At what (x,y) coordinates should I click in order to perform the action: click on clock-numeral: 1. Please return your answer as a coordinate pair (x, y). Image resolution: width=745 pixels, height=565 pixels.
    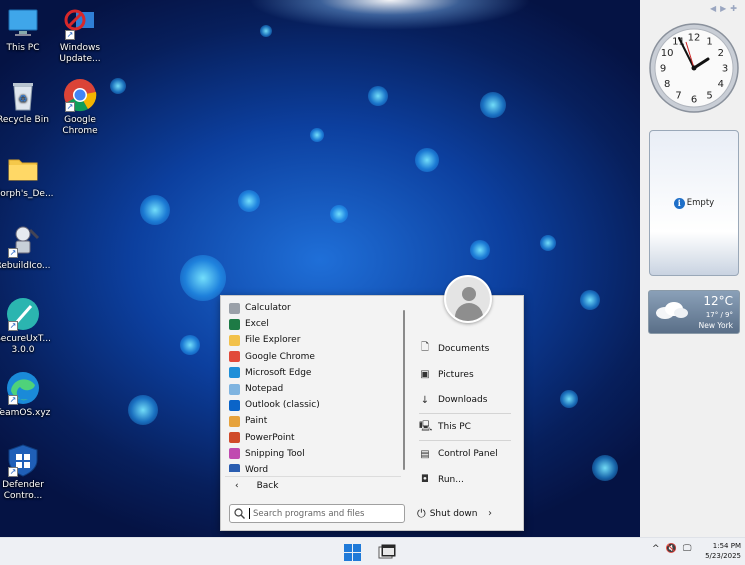
    Looking at the image, I should click on (709, 42).